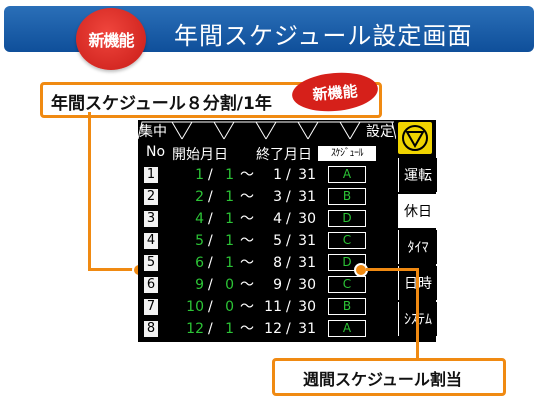 The width and height of the screenshot is (540, 420). Describe the element at coordinates (193, 307) in the screenshot. I see `start-month: 10` at that location.